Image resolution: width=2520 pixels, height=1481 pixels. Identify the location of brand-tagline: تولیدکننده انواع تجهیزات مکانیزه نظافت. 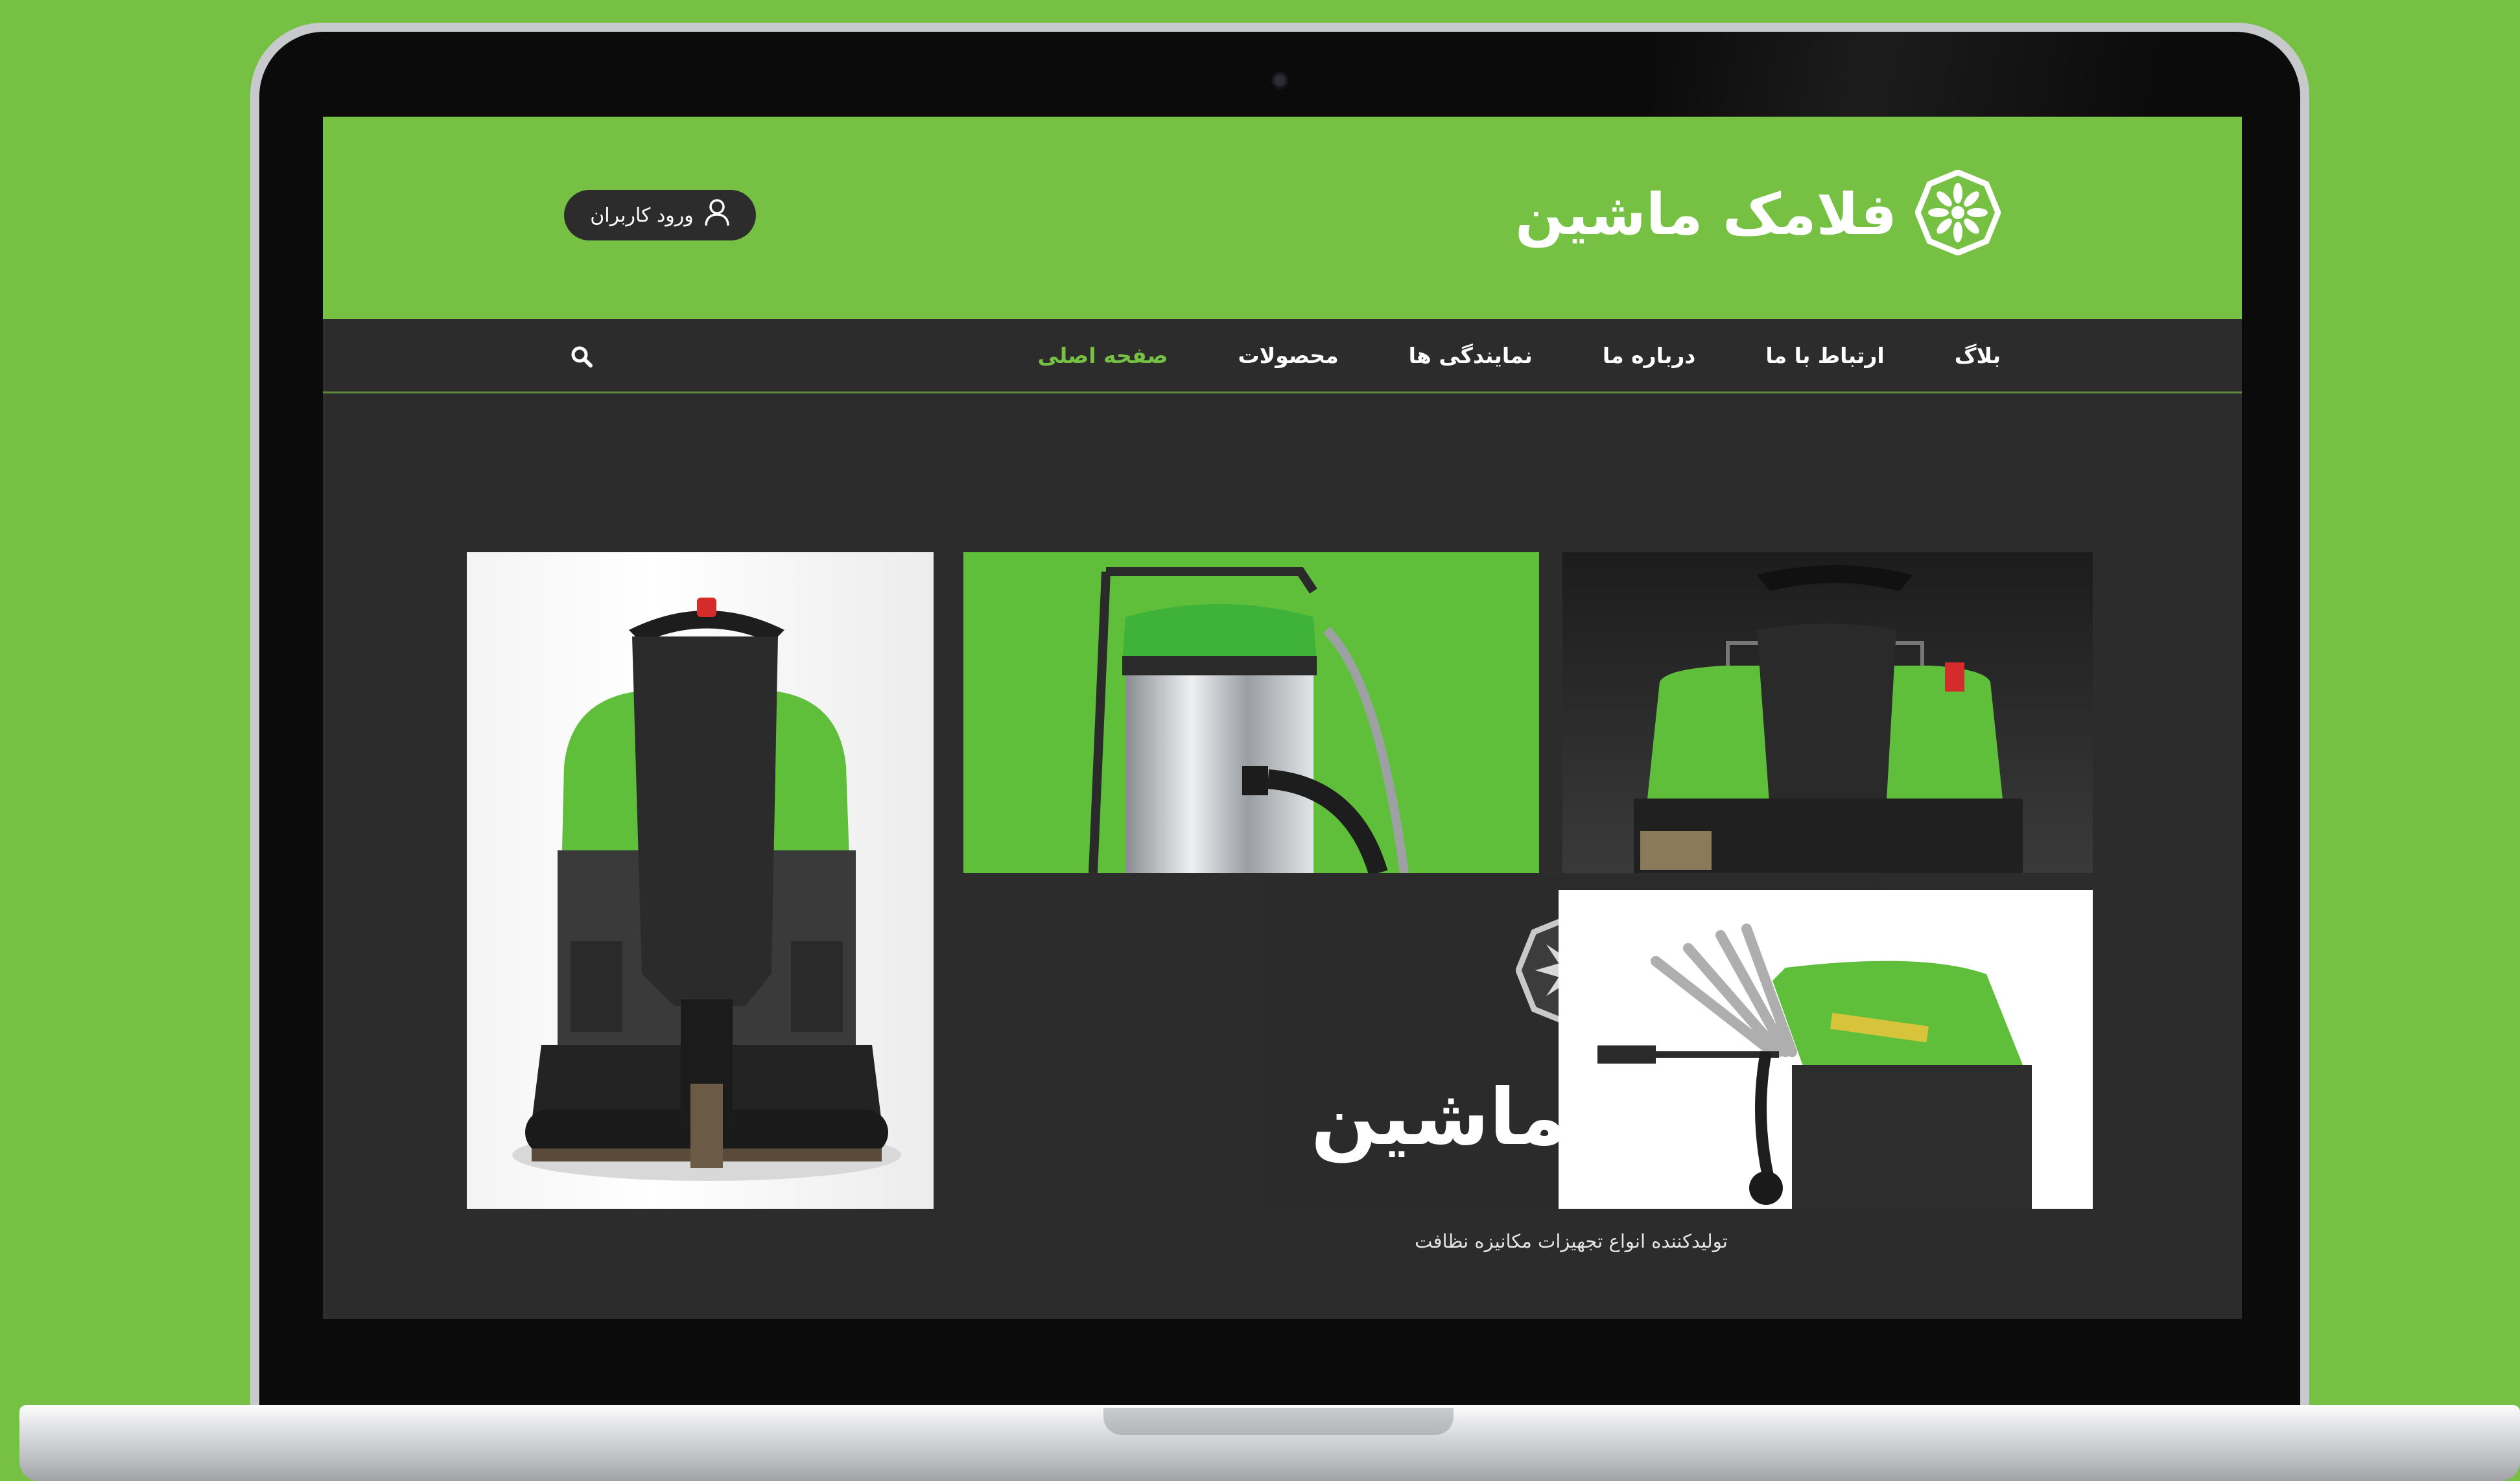
(1571, 1241).